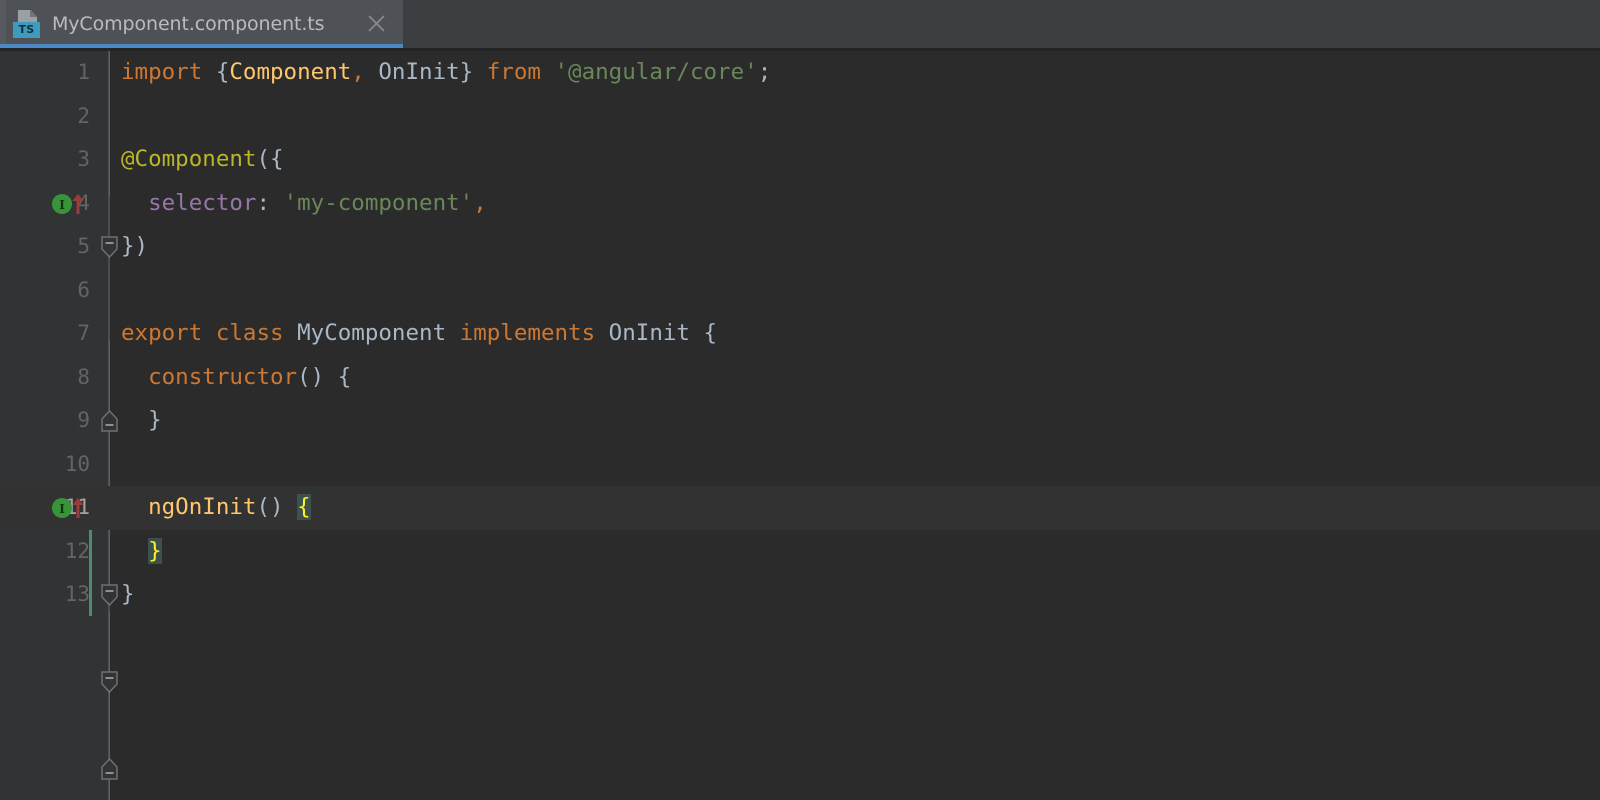  Describe the element at coordinates (77, 594) in the screenshot. I see `line-number: 13` at that location.